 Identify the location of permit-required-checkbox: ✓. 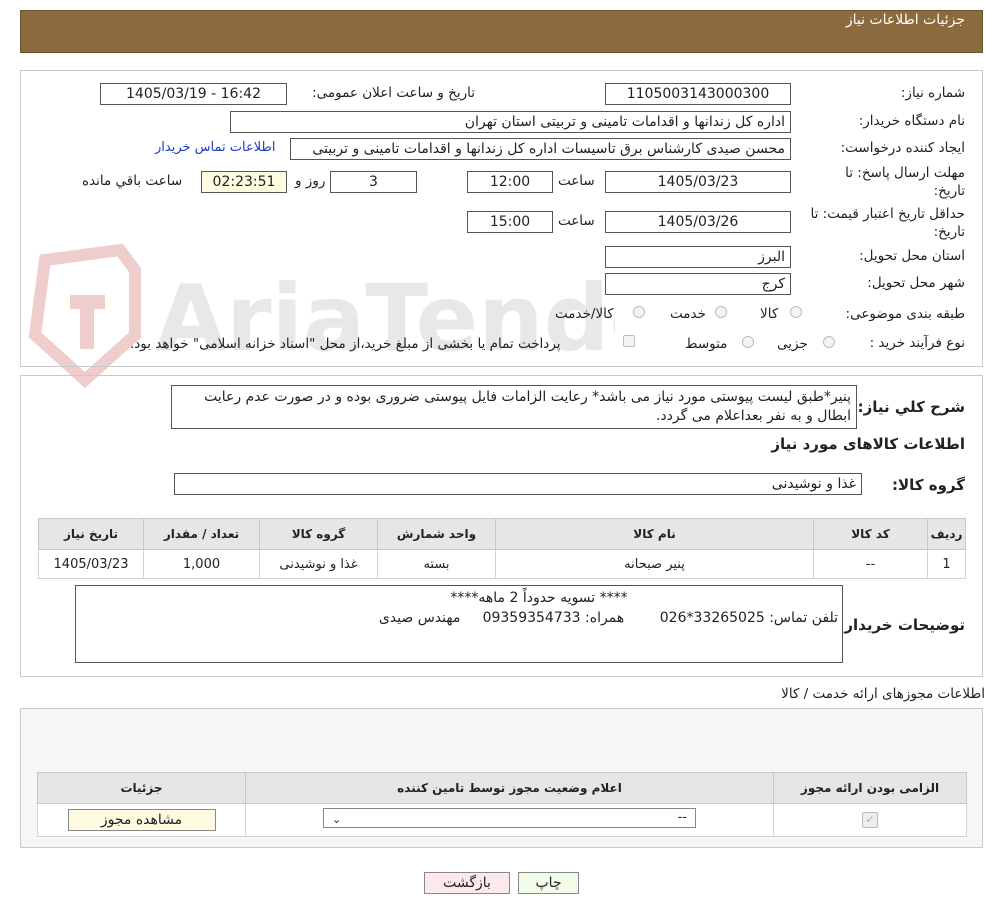
(870, 820).